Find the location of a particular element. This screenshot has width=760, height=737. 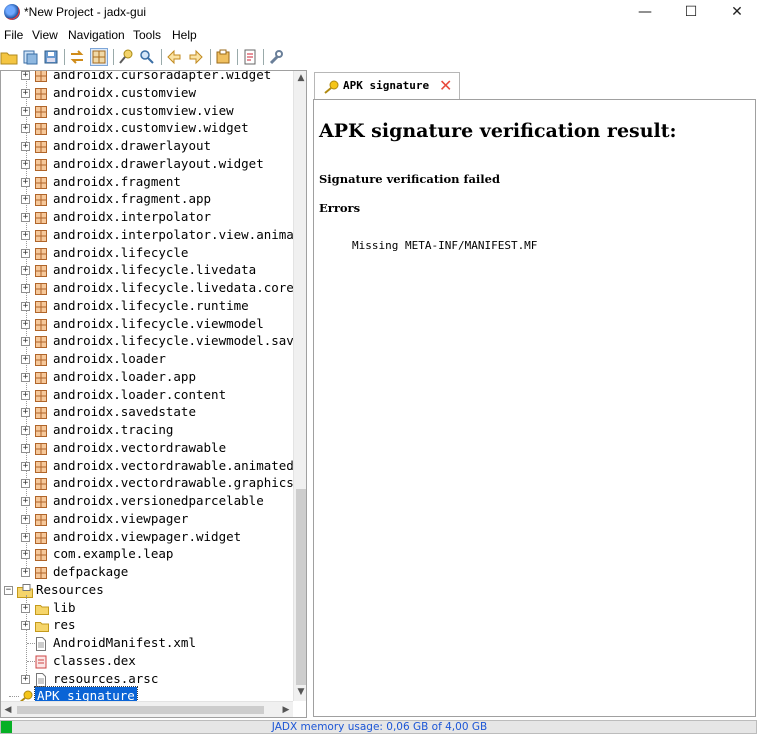

tree-item-package: + androidx.loader.content is located at coordinates (147, 395).